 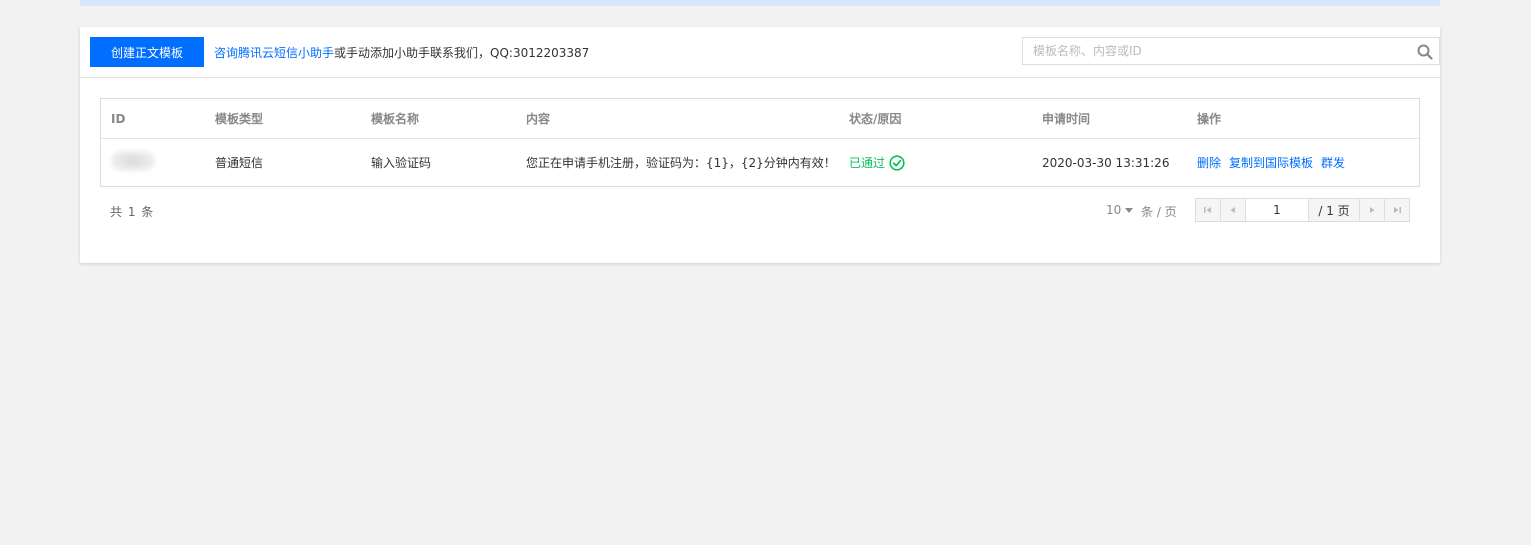 What do you see at coordinates (1397, 210) in the screenshot?
I see `last-page-icon` at bounding box center [1397, 210].